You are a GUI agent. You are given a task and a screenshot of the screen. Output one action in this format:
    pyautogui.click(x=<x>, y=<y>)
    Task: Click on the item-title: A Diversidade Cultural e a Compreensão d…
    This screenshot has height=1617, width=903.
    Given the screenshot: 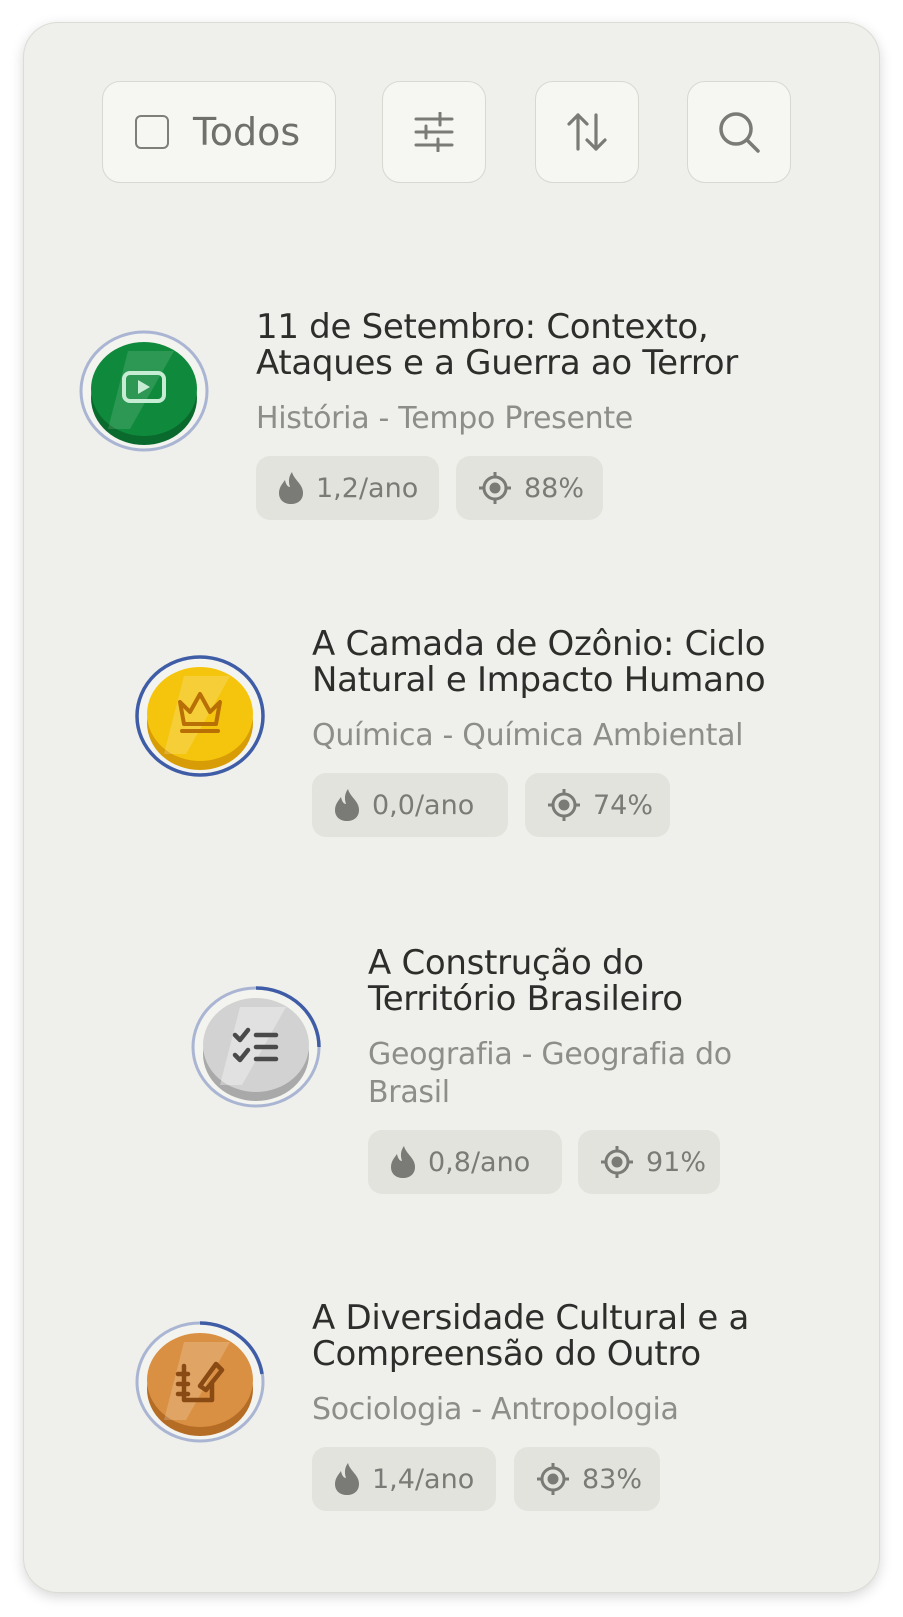 What is the action you would take?
    pyautogui.click(x=592, y=1336)
    